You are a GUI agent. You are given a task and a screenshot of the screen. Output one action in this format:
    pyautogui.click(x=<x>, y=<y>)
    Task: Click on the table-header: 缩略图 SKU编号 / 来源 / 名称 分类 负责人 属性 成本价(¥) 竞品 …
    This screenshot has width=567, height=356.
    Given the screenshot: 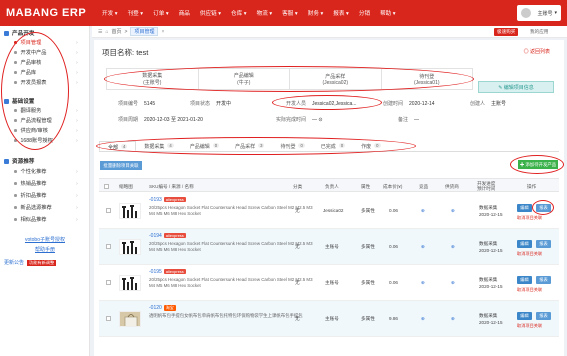 What is the action you would take?
    pyautogui.click(x=329, y=185)
    